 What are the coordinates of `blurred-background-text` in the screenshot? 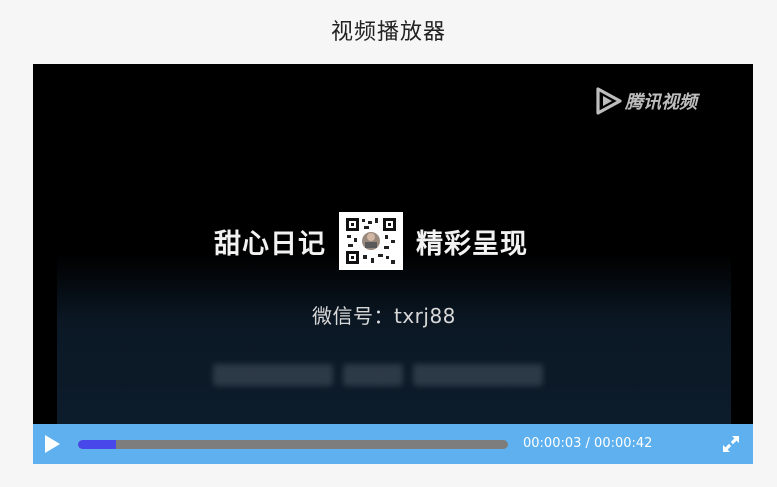 It's located at (378, 375).